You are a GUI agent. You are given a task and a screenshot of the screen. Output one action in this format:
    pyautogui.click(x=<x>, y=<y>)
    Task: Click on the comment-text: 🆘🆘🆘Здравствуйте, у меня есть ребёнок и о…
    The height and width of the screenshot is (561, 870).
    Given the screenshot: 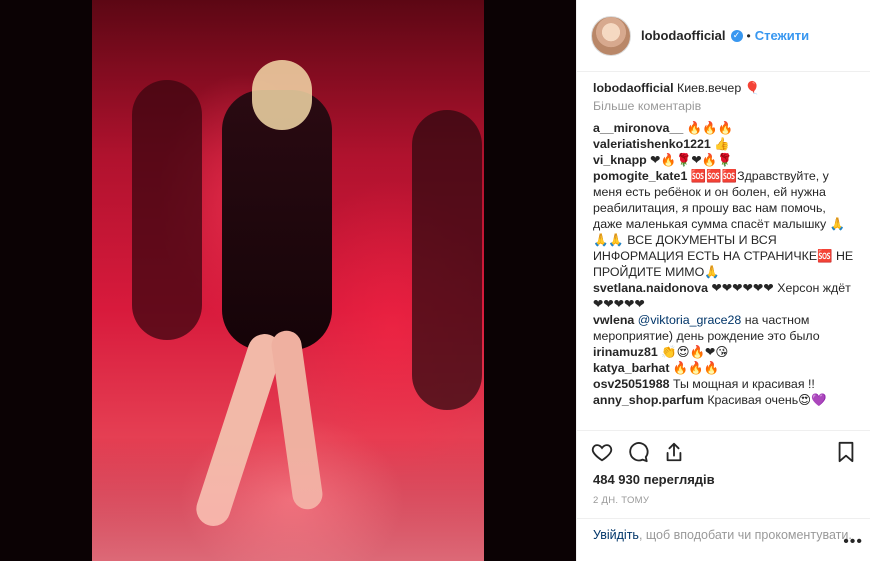 What is the action you would take?
    pyautogui.click(x=723, y=224)
    